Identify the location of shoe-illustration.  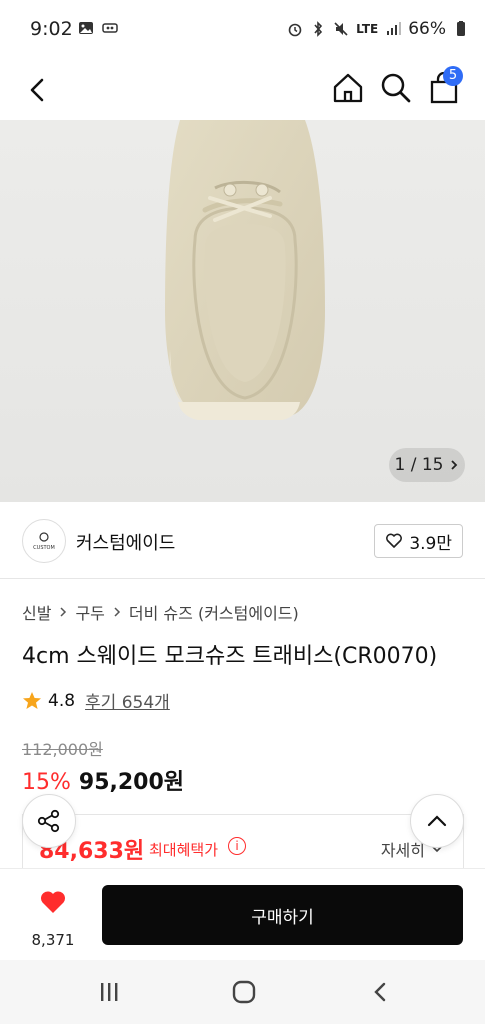
(245, 270).